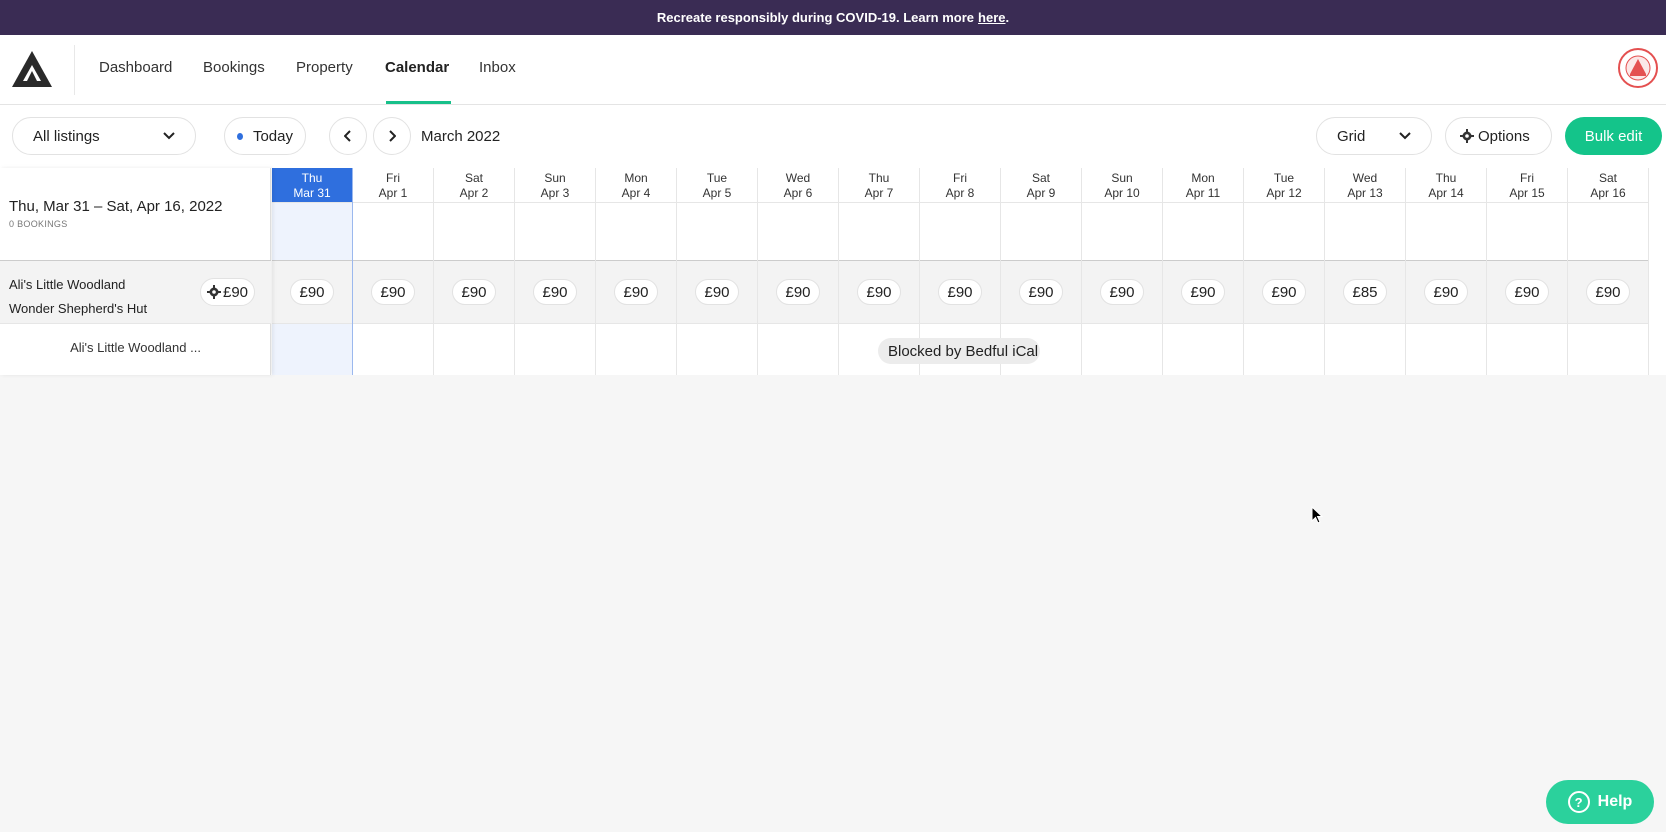  I want to click on day-date: Apr 5, so click(717, 193).